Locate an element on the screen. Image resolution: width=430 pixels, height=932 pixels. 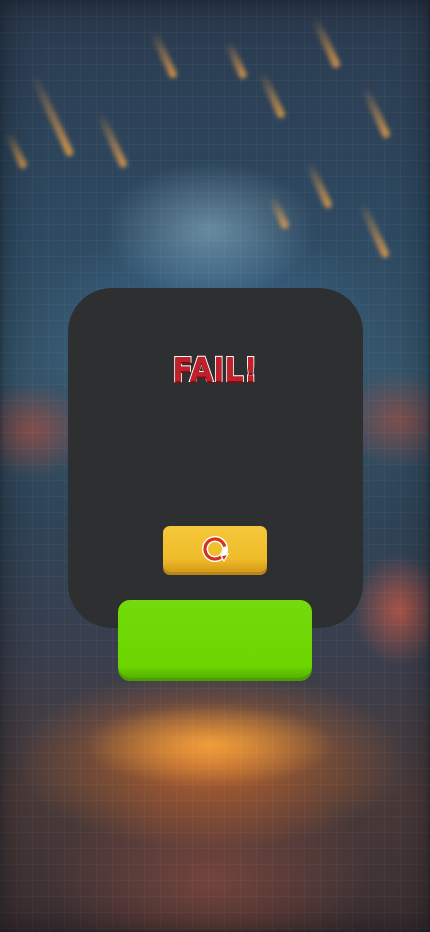
result-title: FAIL! is located at coordinates (214, 369).